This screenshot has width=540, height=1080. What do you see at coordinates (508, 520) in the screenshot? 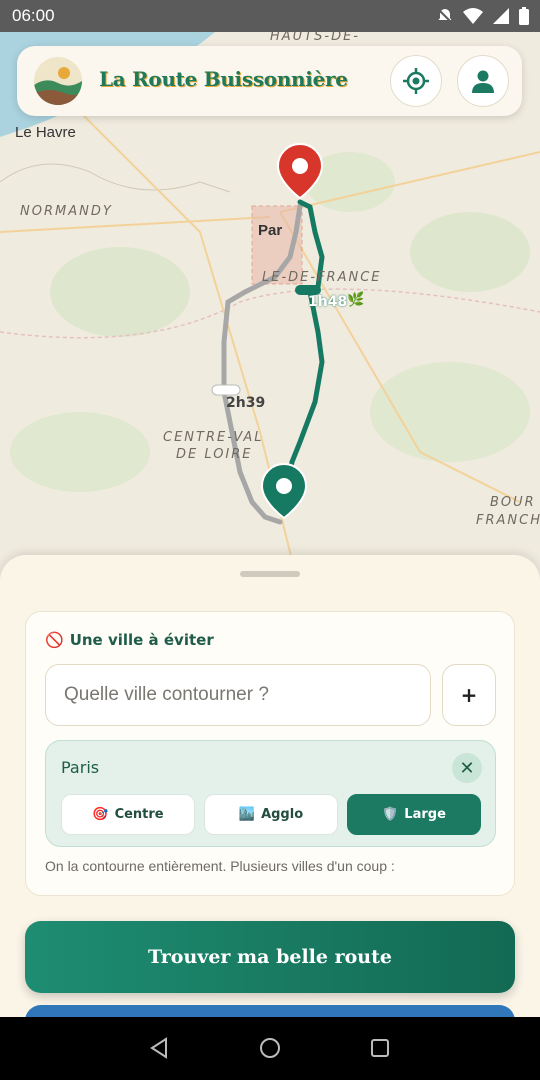
I see `map-label-bourg-2: FRANCH` at bounding box center [508, 520].